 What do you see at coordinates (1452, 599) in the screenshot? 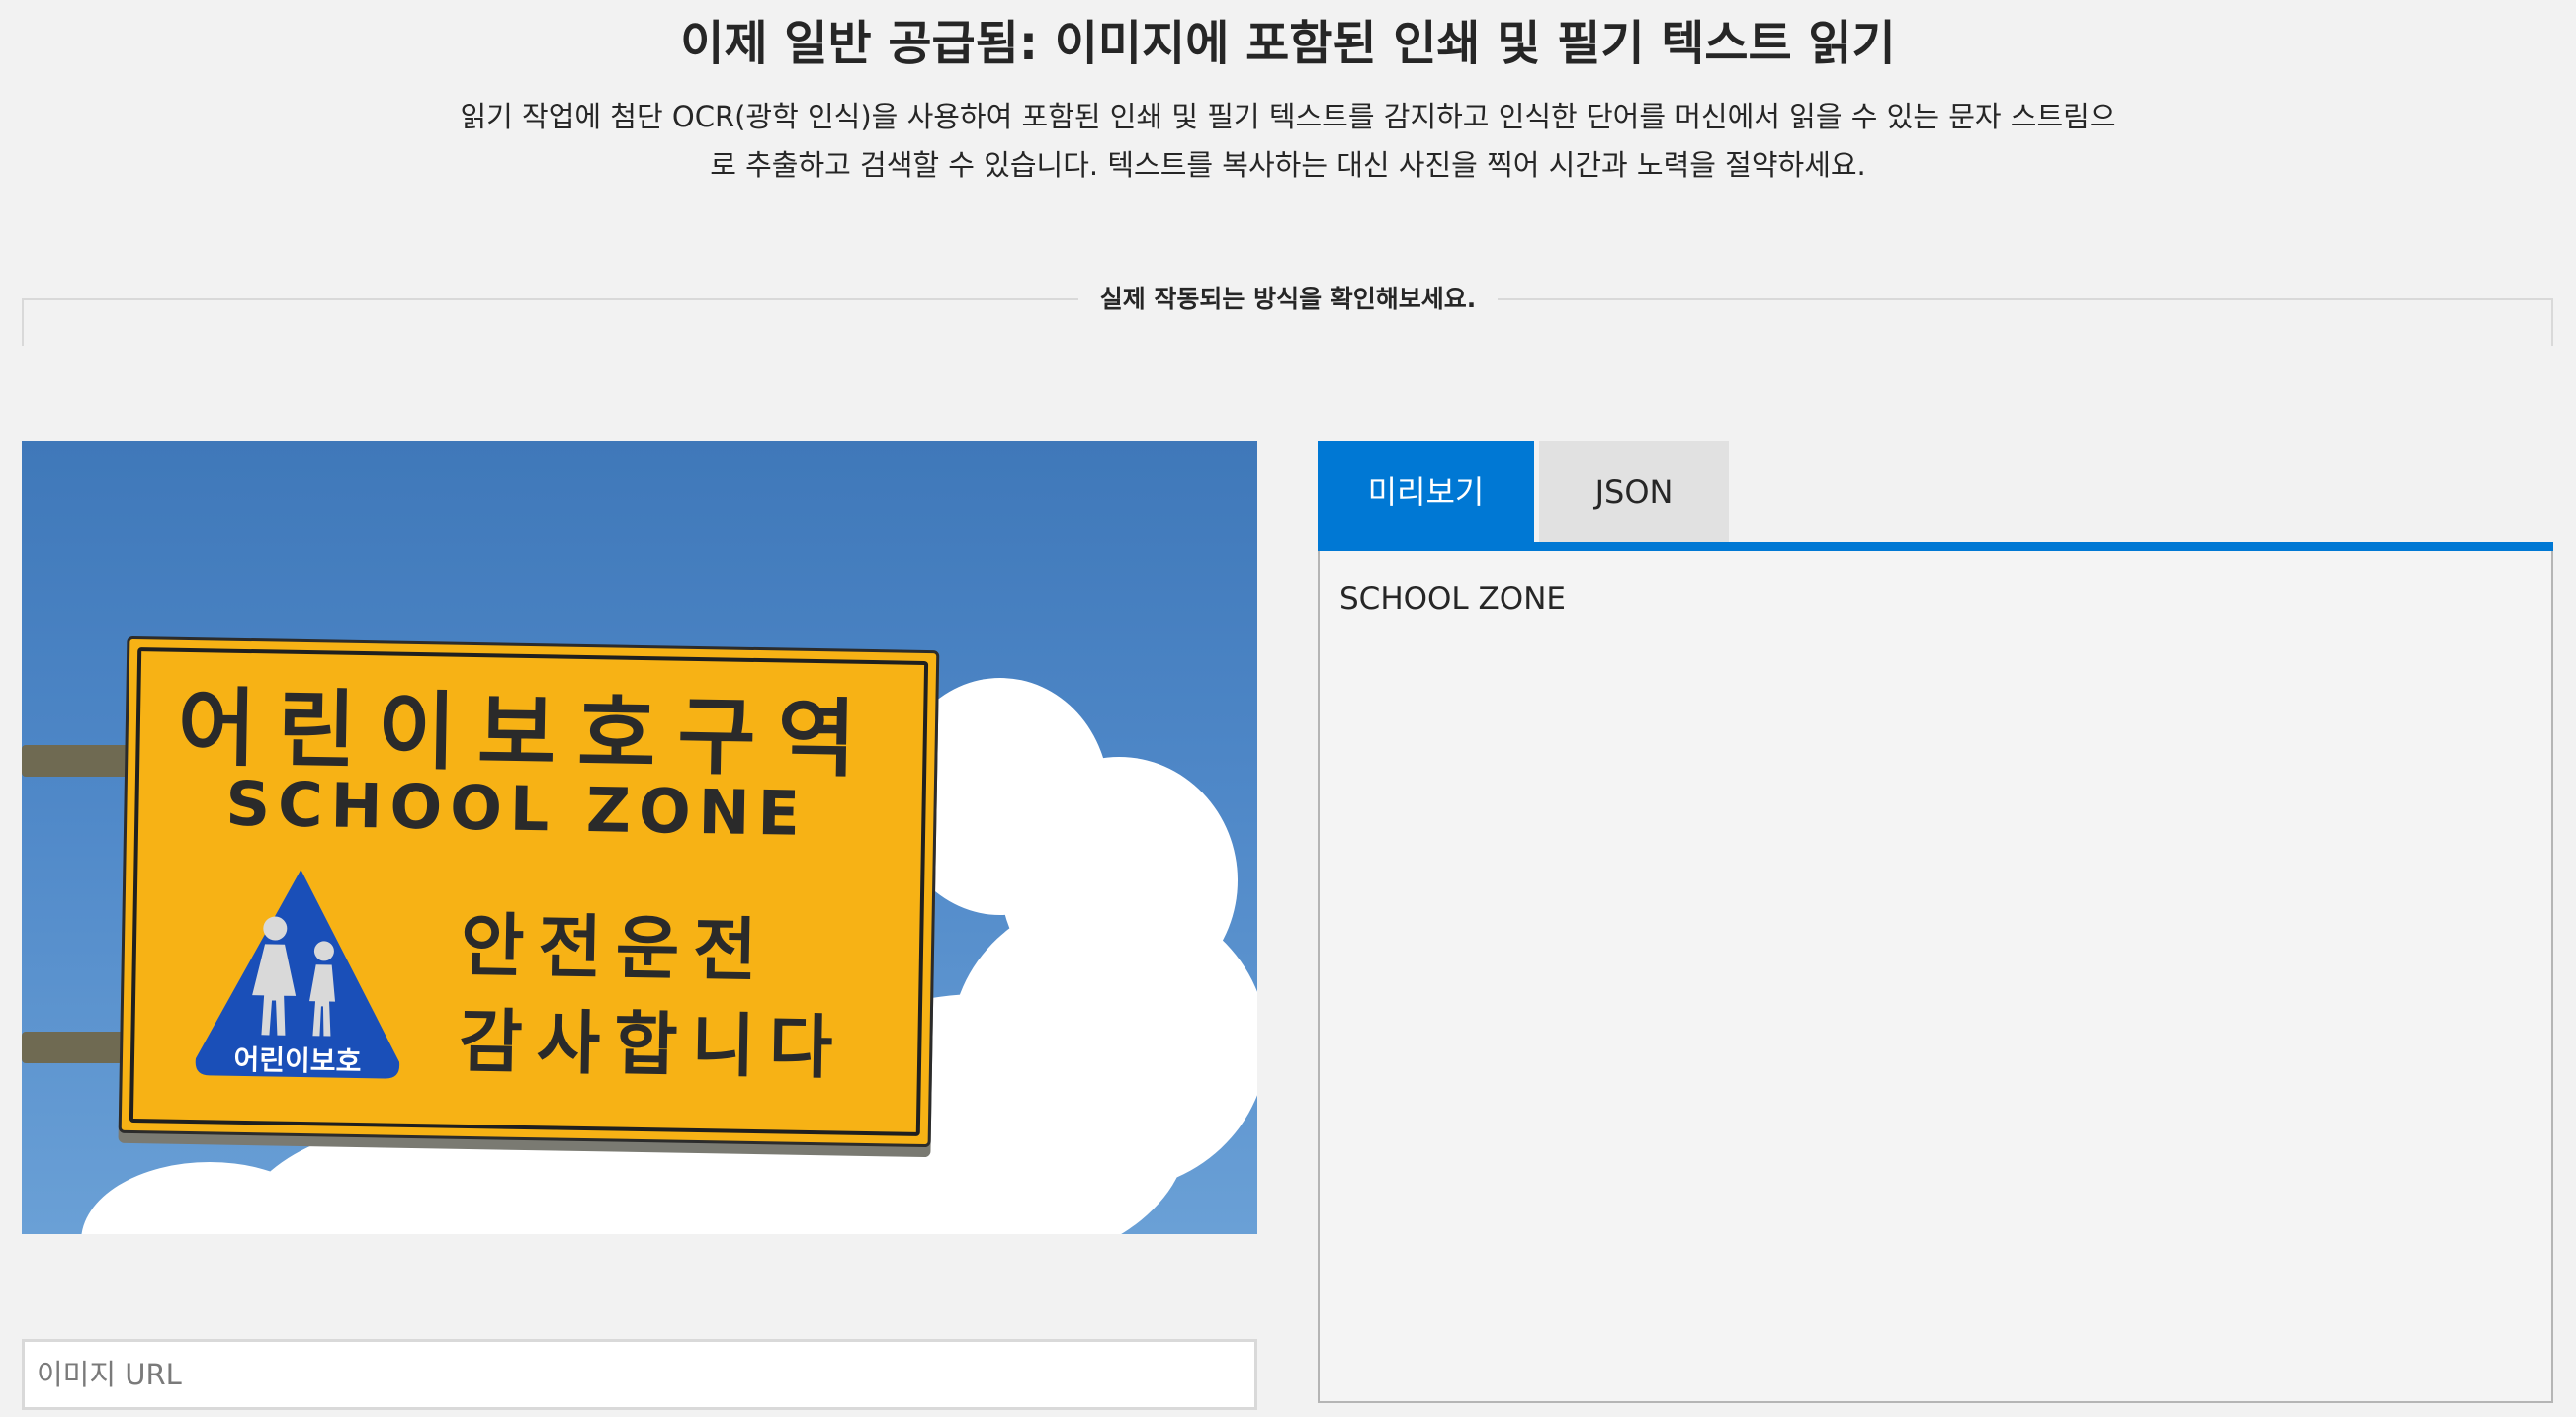
I see `result-text: SCHOOL ZONE` at bounding box center [1452, 599].